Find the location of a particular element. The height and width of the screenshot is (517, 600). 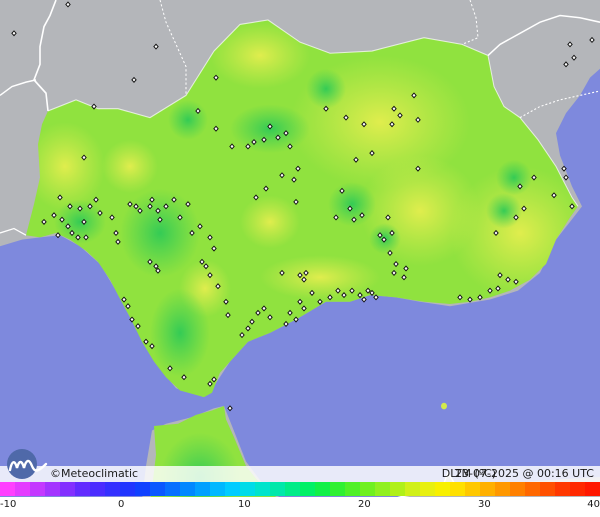

legend-tick-label: 30 is located at coordinates (484, 504).